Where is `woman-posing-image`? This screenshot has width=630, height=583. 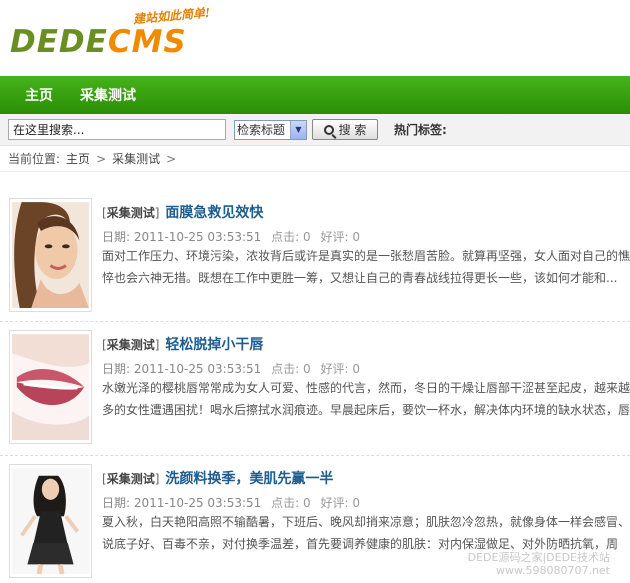 woman-posing-image is located at coordinates (50, 521).